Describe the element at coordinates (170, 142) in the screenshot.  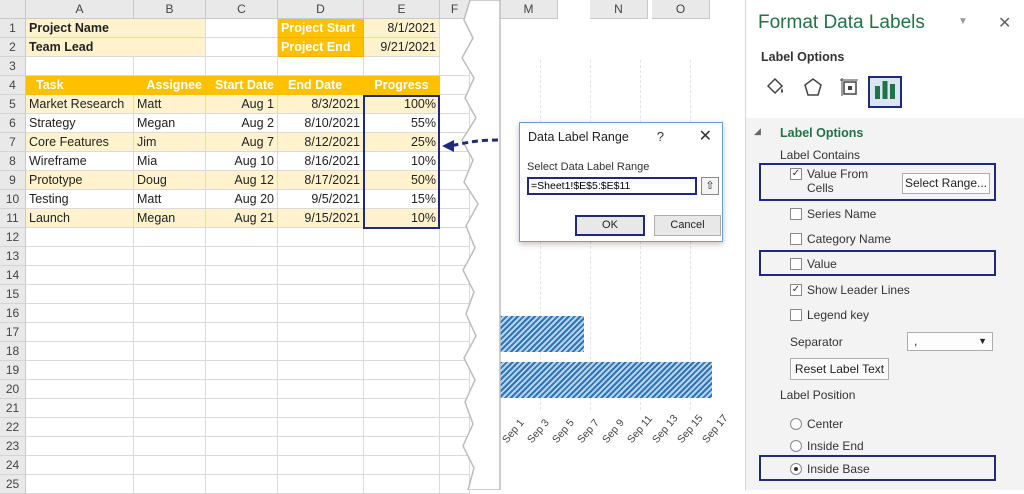
I see `task-cell: Jim` at that location.